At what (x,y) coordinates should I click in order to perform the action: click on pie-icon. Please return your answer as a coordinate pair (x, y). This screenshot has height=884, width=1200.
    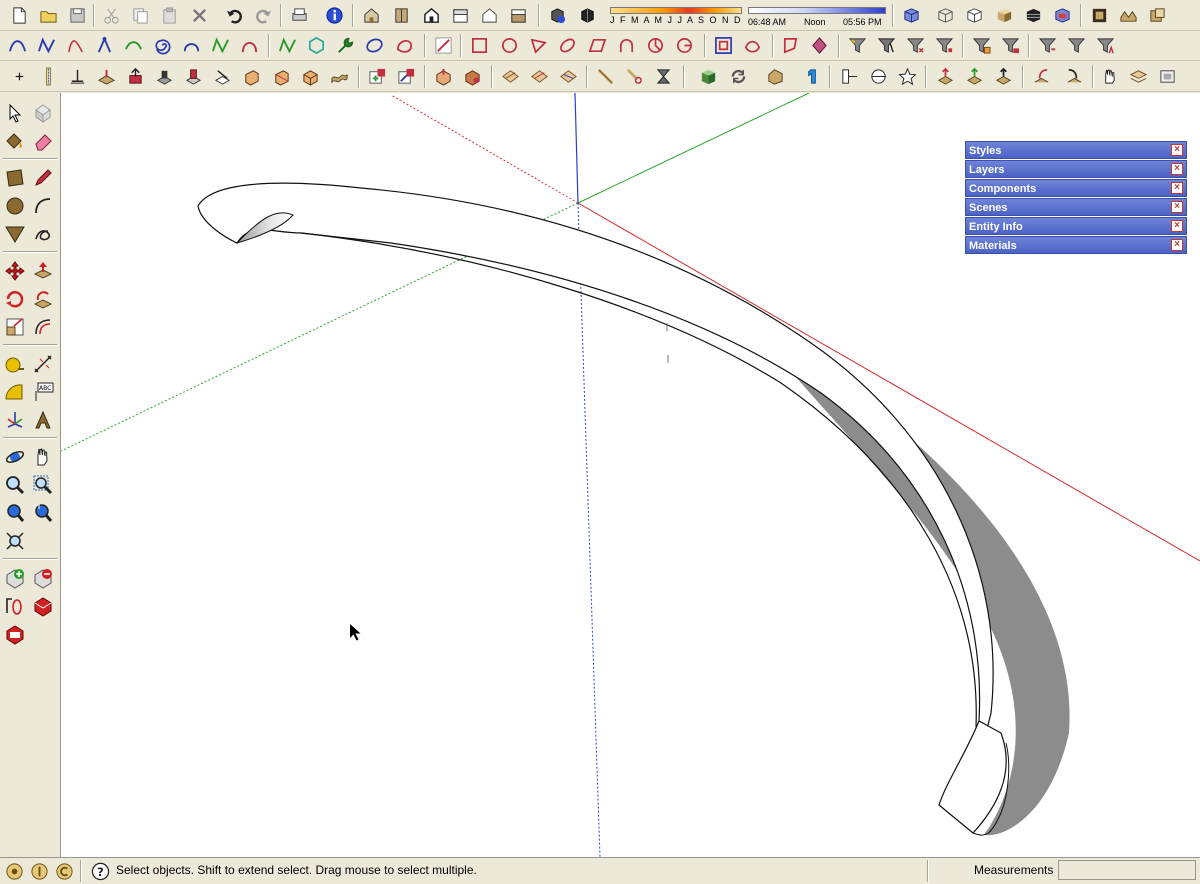
    Looking at the image, I should click on (655, 45).